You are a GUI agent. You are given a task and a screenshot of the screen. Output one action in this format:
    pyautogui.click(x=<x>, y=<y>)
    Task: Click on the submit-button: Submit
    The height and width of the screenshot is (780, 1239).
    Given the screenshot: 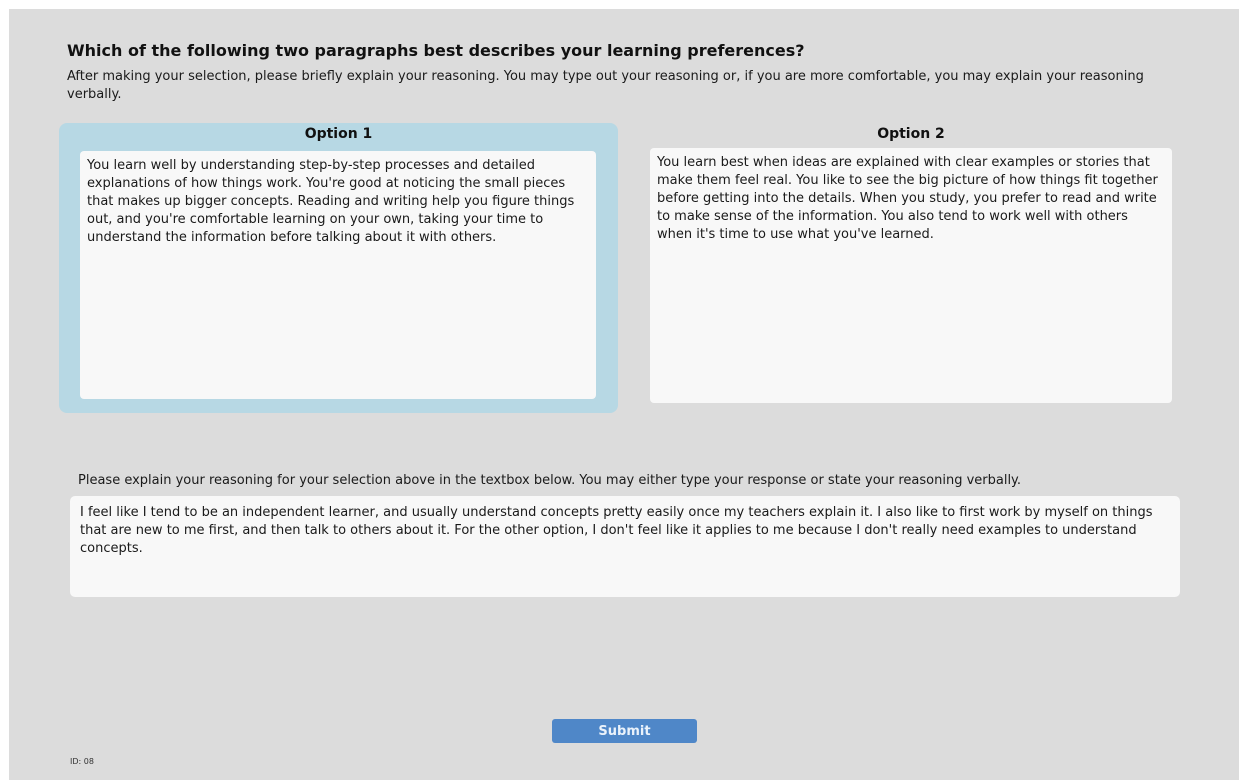 What is the action you would take?
    pyautogui.click(x=624, y=731)
    